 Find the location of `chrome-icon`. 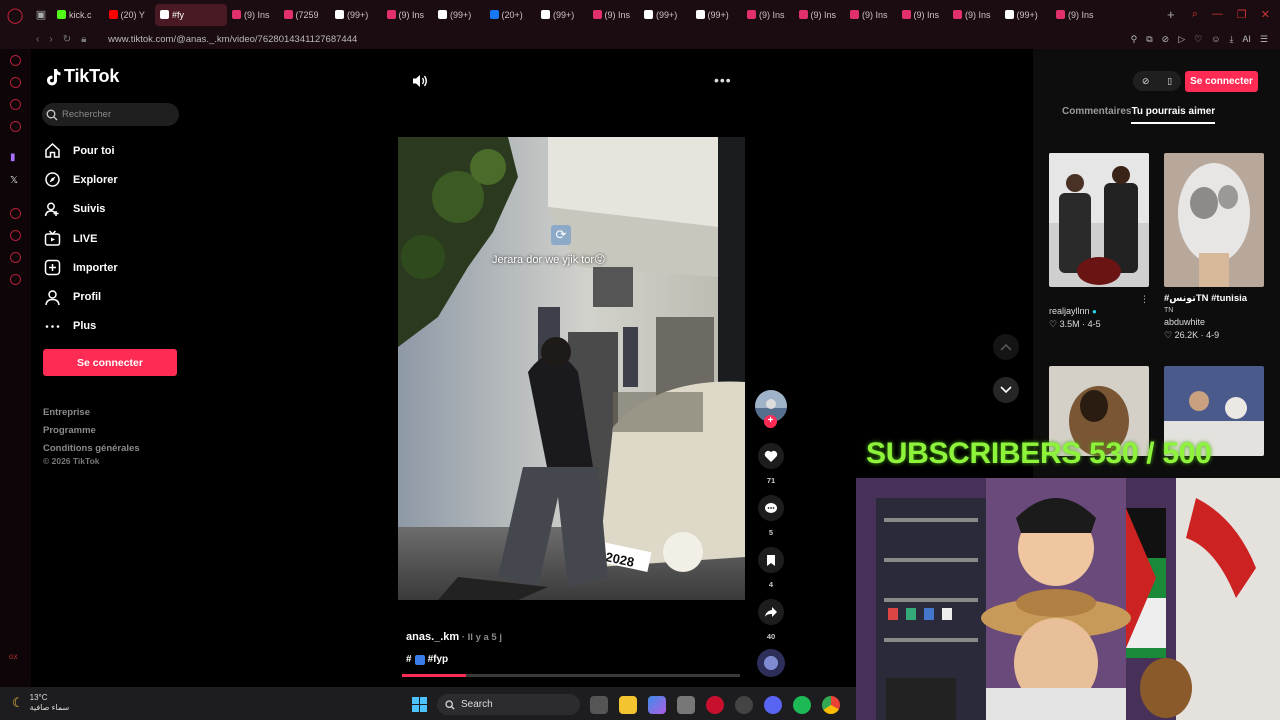

chrome-icon is located at coordinates (831, 705).